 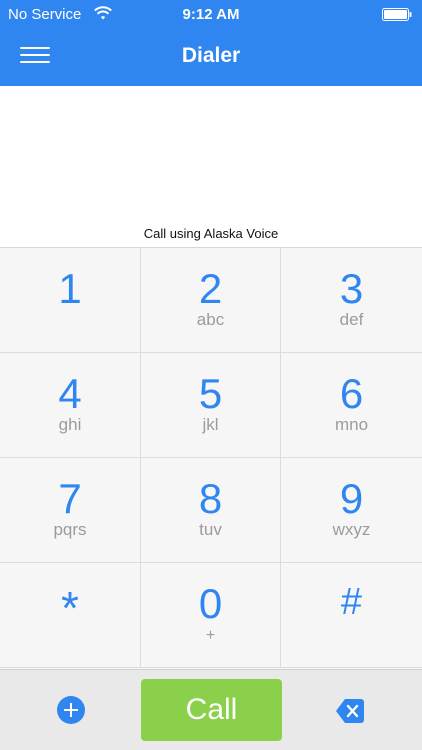 I want to click on key-digit: 4, so click(x=70, y=393).